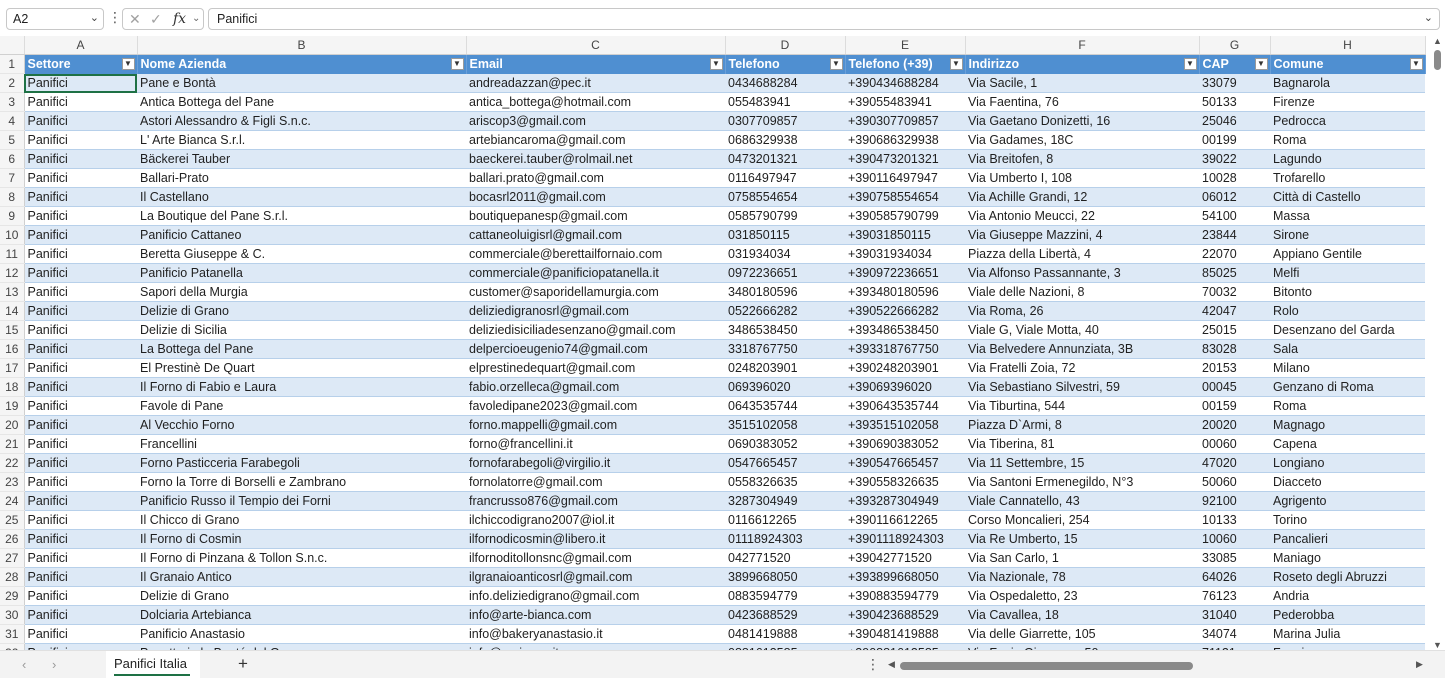  Describe the element at coordinates (1347, 520) in the screenshot. I see `cell: Torino` at that location.